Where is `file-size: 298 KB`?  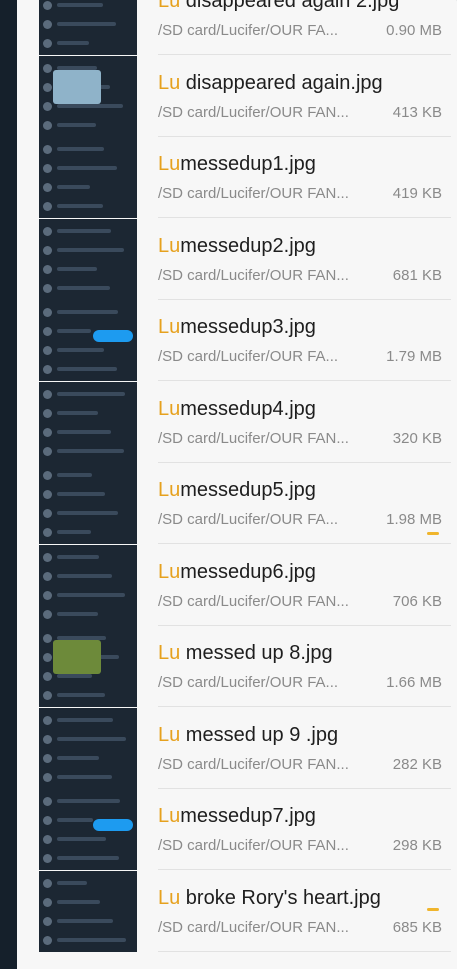 file-size: 298 KB is located at coordinates (417, 845).